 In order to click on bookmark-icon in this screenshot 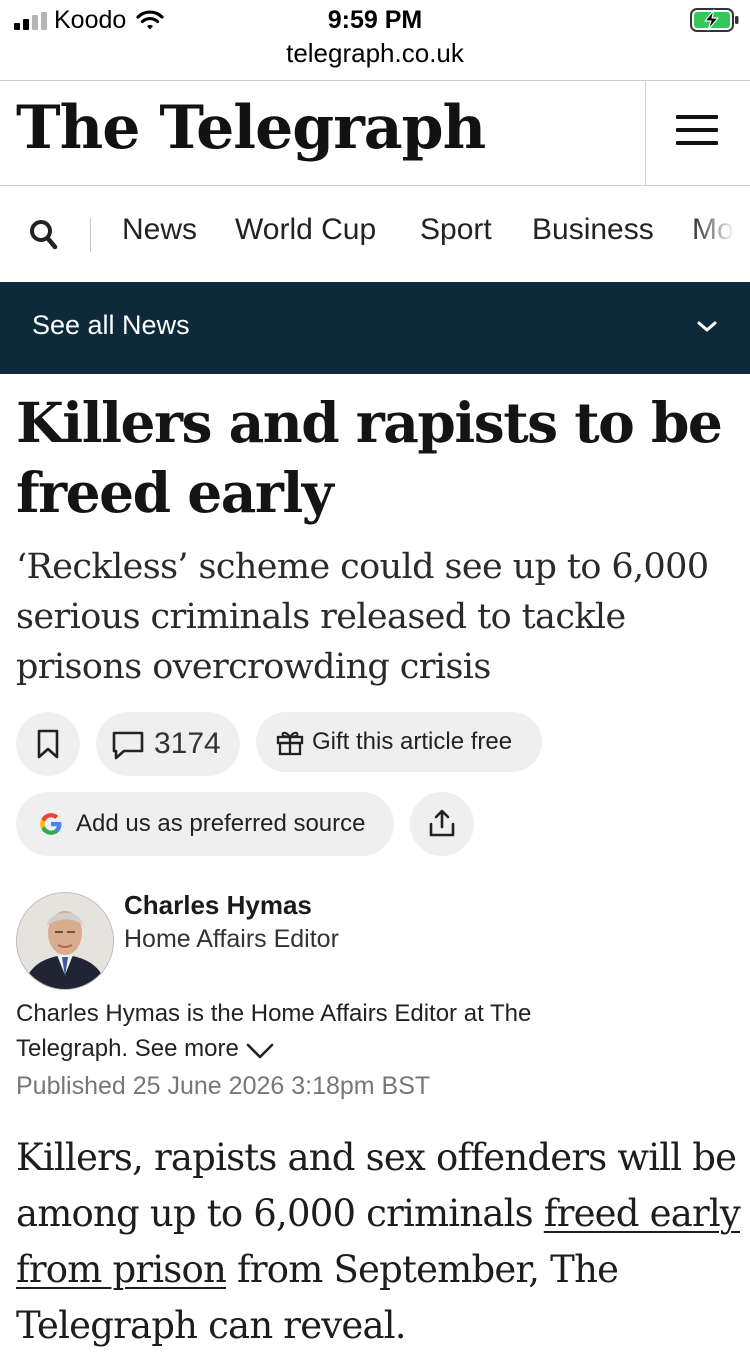, I will do `click(48, 744)`.